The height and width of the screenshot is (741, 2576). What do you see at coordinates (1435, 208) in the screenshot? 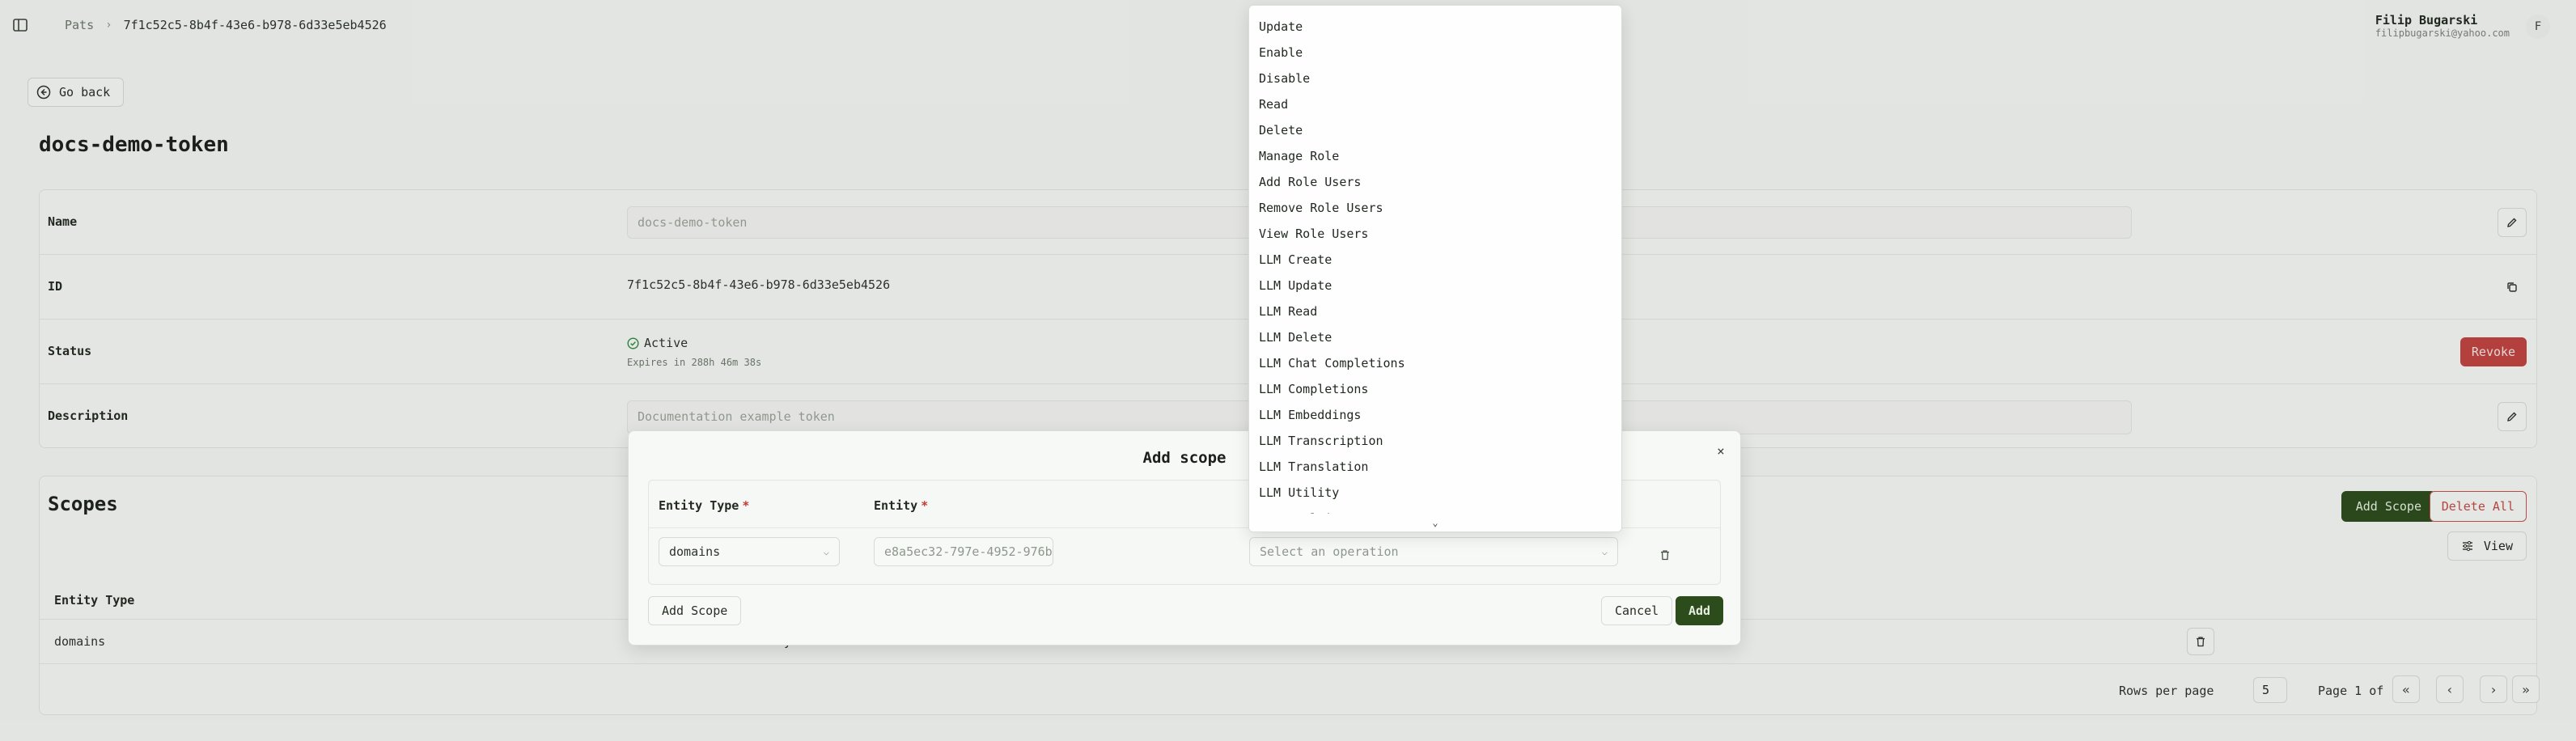
I see `operation-option-remove-role-users: Remove Role Users` at bounding box center [1435, 208].